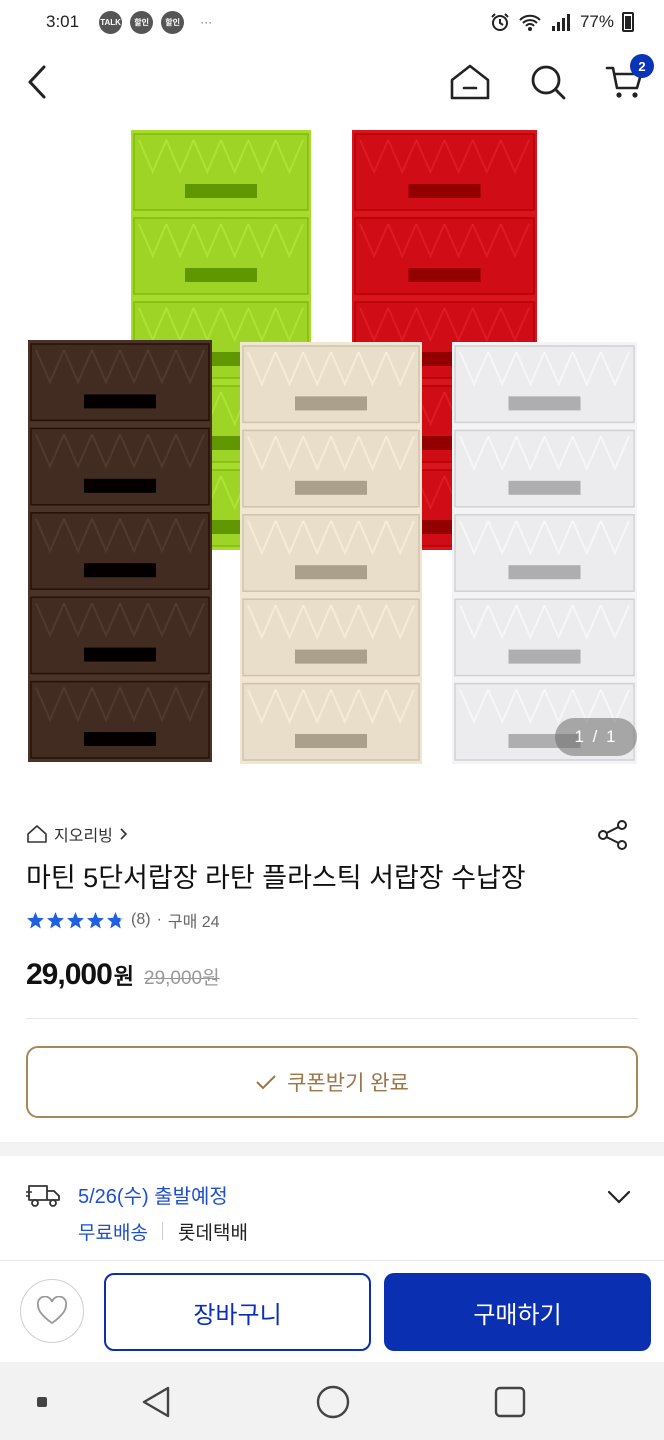 Image resolution: width=664 pixels, height=1440 pixels. What do you see at coordinates (237, 1312) in the screenshot?
I see `add-to-cart-button: 장바구니` at bounding box center [237, 1312].